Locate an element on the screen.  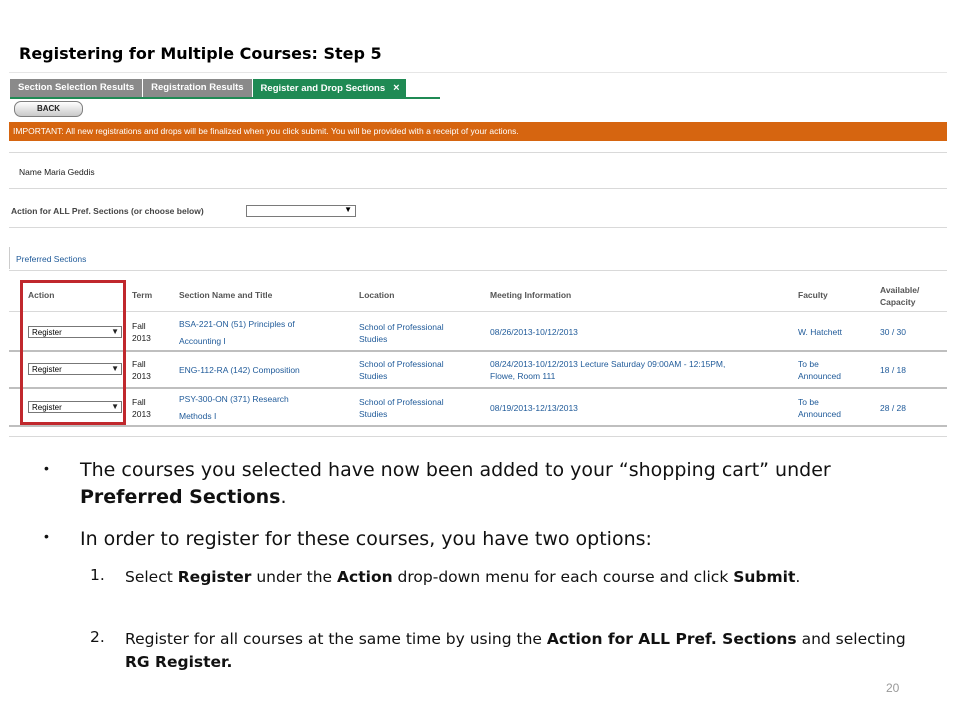
meeting-line: 08/26/2013-10/12/2013 is located at coordinates (534, 332).